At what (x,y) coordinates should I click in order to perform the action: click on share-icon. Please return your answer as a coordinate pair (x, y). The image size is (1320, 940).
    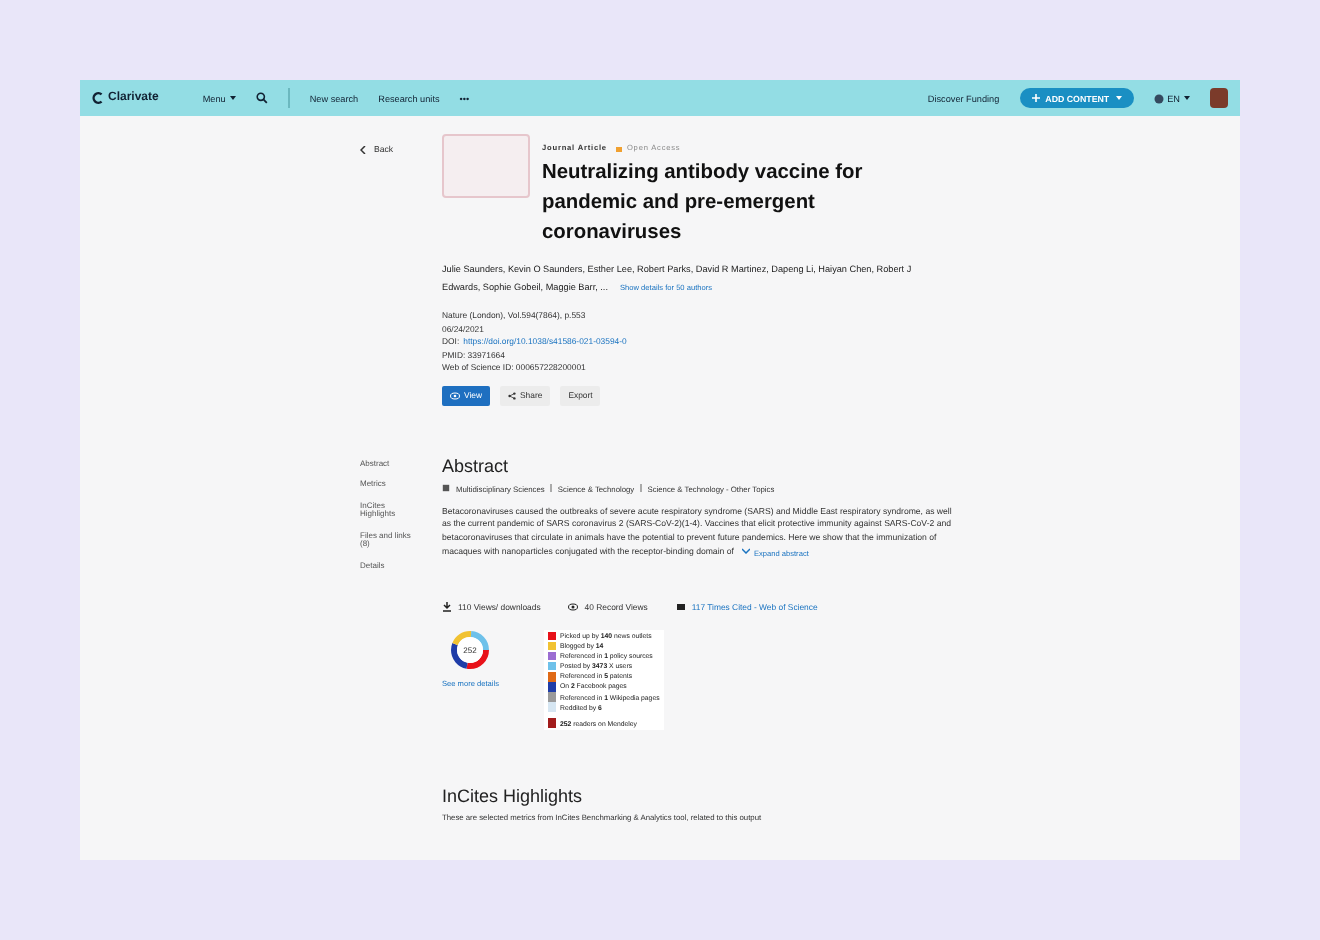
    Looking at the image, I should click on (512, 395).